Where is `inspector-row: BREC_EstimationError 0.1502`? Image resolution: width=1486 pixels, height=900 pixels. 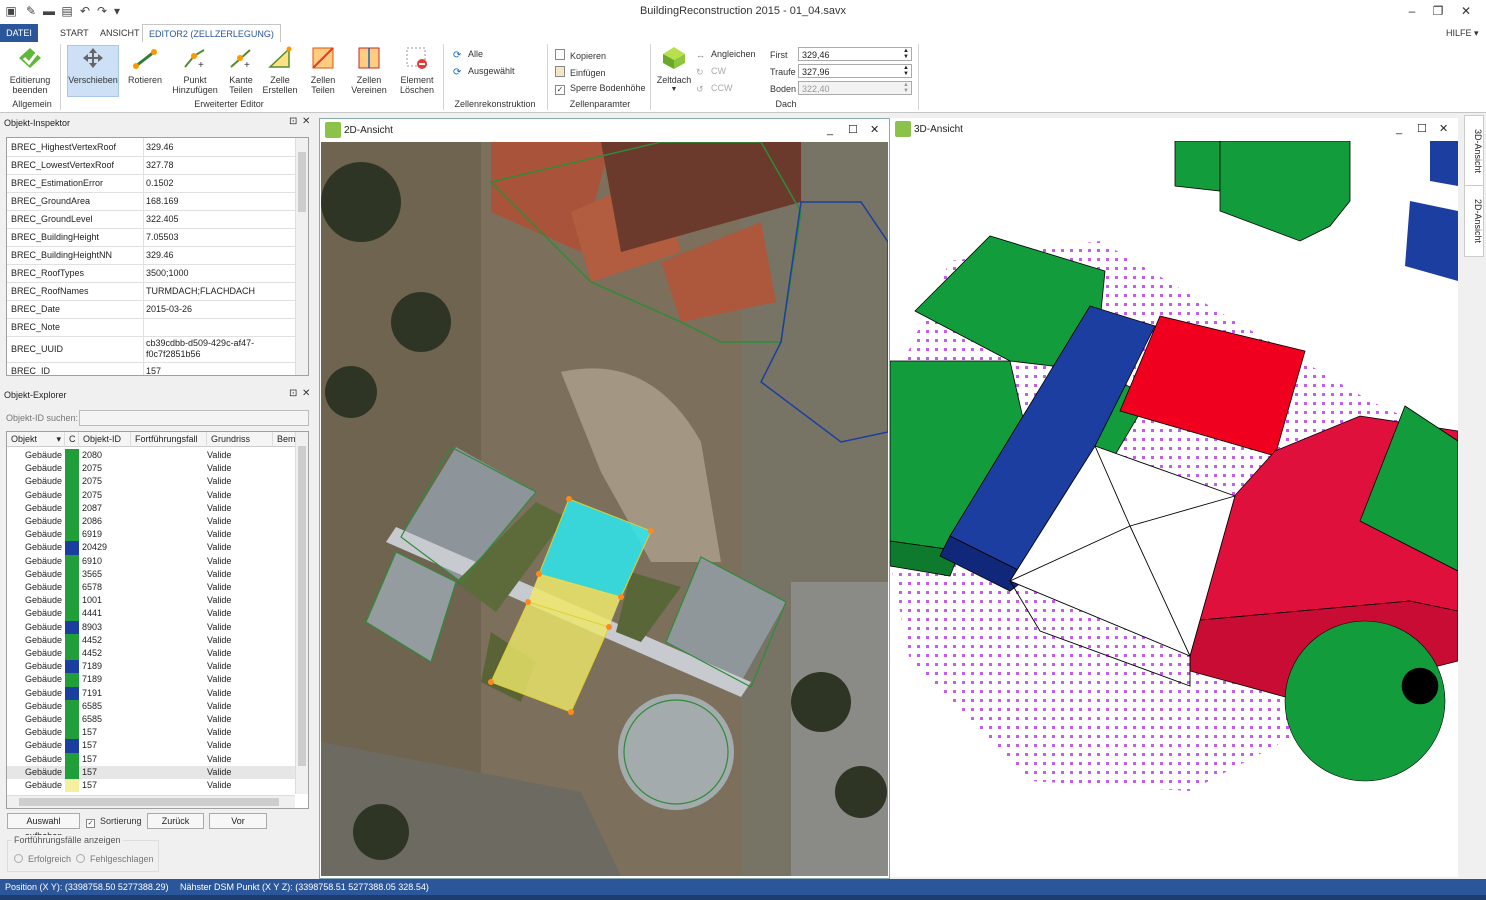 inspector-row: BREC_EstimationError 0.1502 is located at coordinates (151, 183).